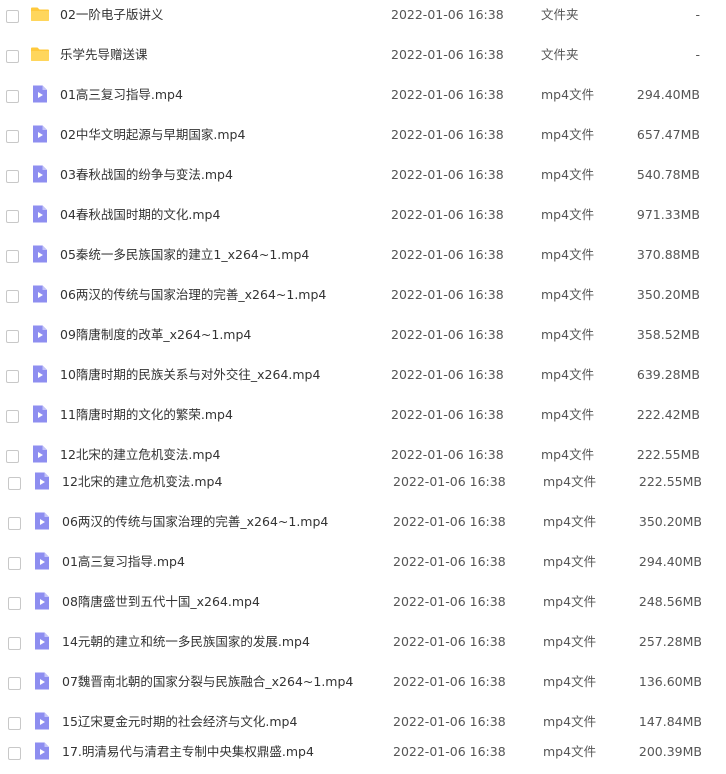  I want to click on file-size: 147.84MB, so click(670, 721).